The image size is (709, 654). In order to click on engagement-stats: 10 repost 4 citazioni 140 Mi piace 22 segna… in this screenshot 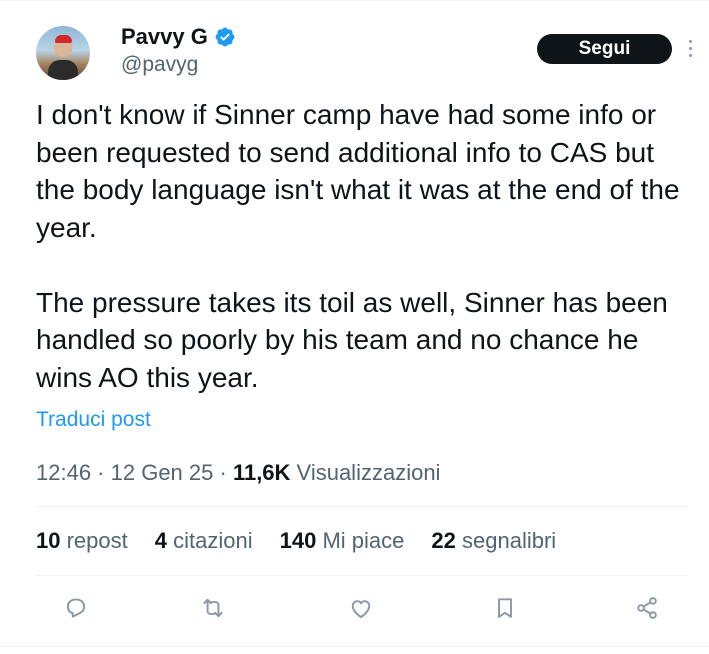, I will do `click(309, 541)`.